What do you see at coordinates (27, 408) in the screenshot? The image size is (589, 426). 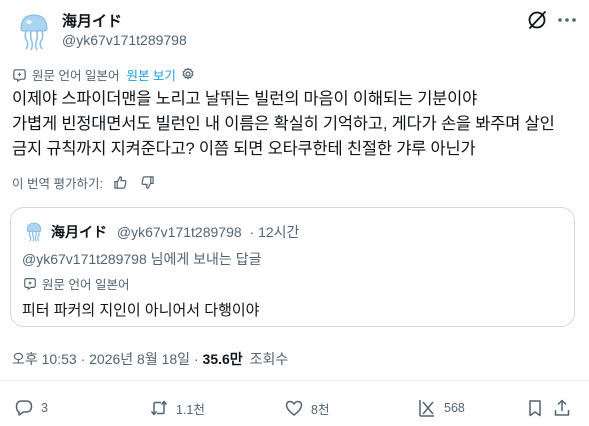 I see `reply-icon` at bounding box center [27, 408].